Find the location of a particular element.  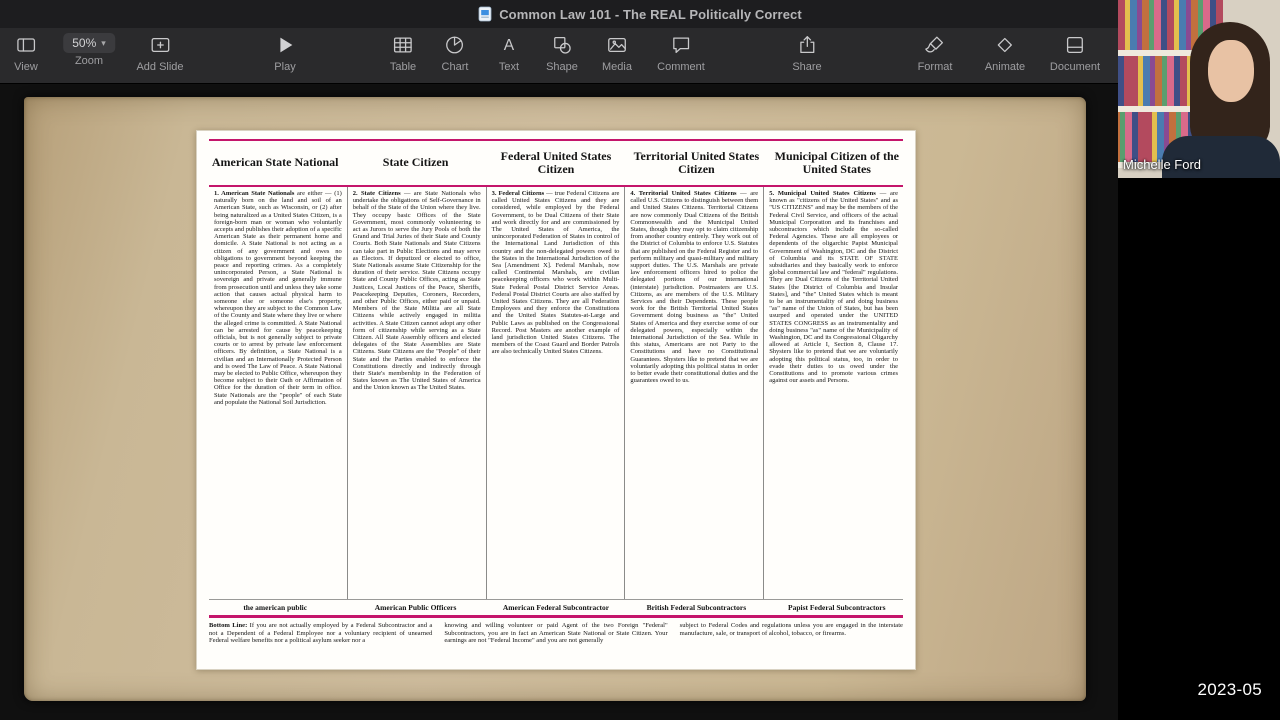

play-icon is located at coordinates (285, 45).